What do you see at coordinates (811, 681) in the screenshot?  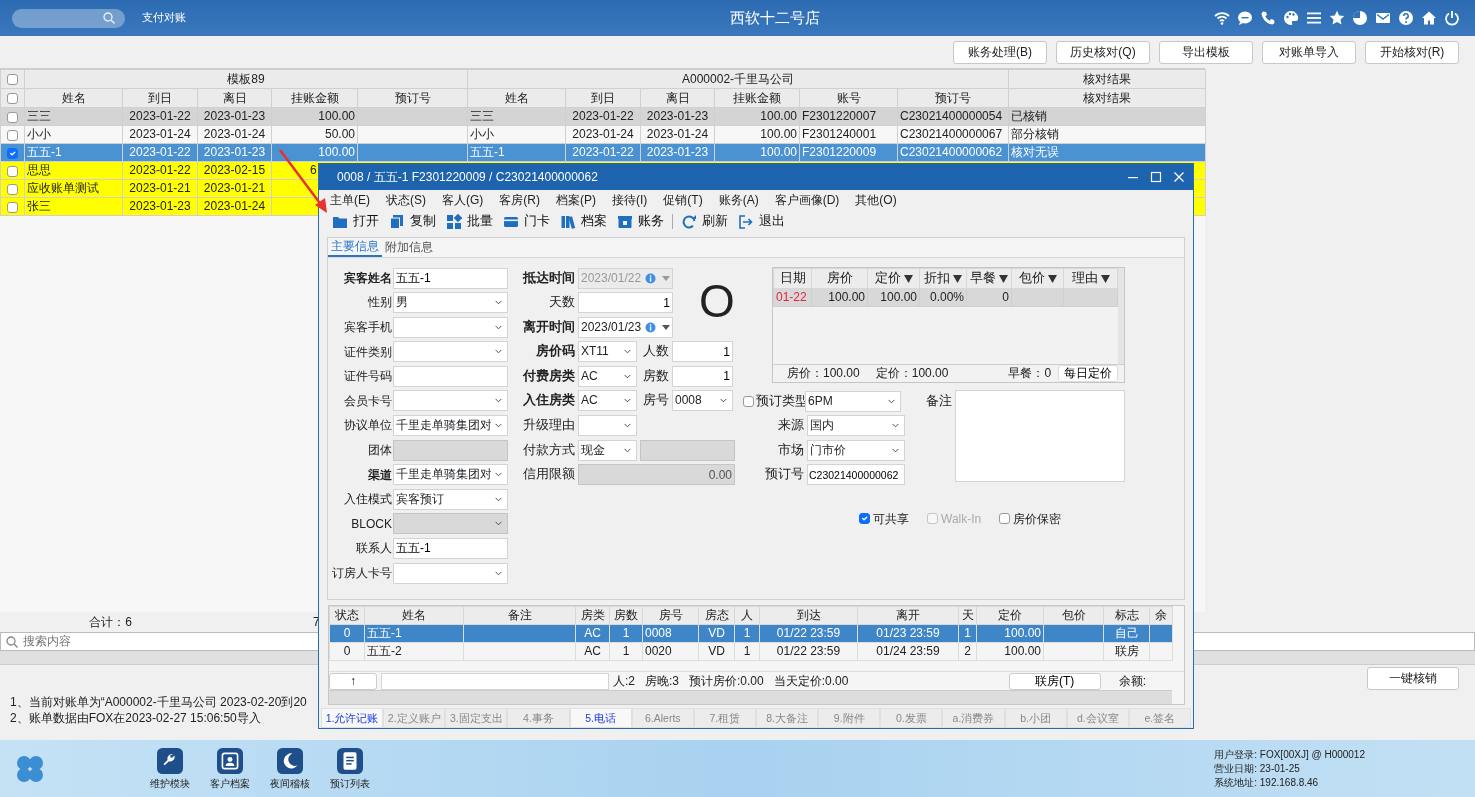 I see `stat-text: 当天定价:0.00` at bounding box center [811, 681].